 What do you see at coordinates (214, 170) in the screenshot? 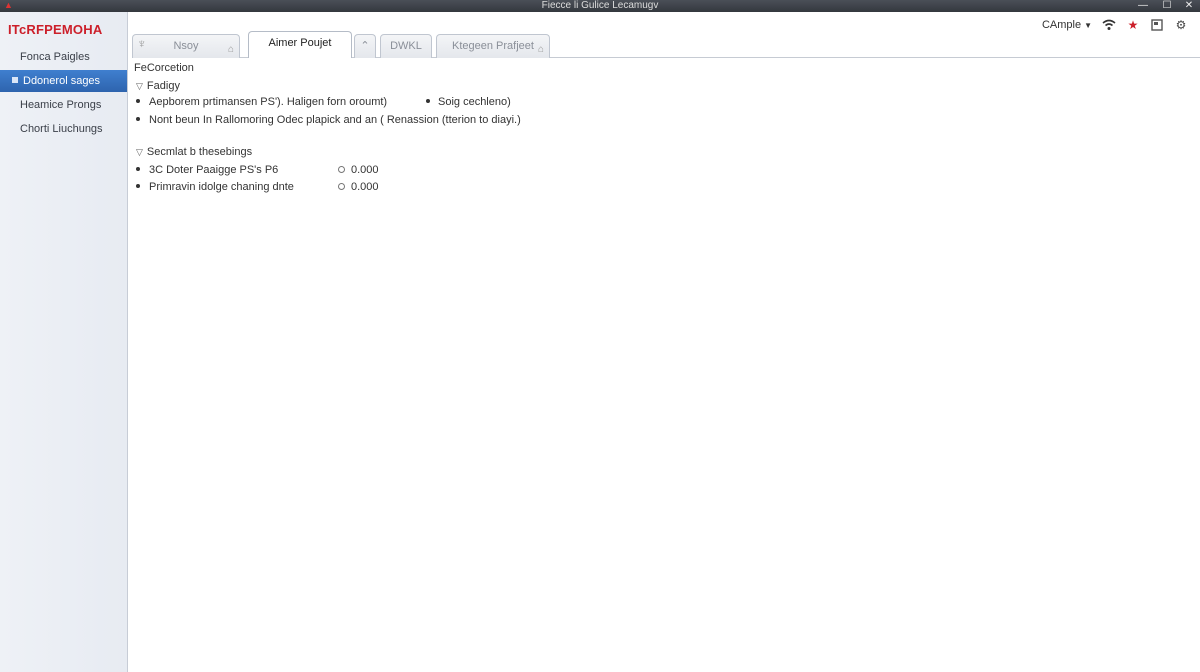
I see `list-item-text: 3C Doter Paaigge PS's P6` at bounding box center [214, 170].